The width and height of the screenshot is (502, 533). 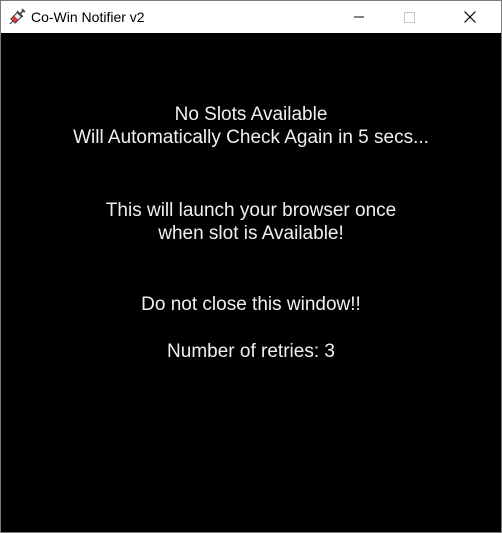 I want to click on minimize-icon, so click(x=359, y=17).